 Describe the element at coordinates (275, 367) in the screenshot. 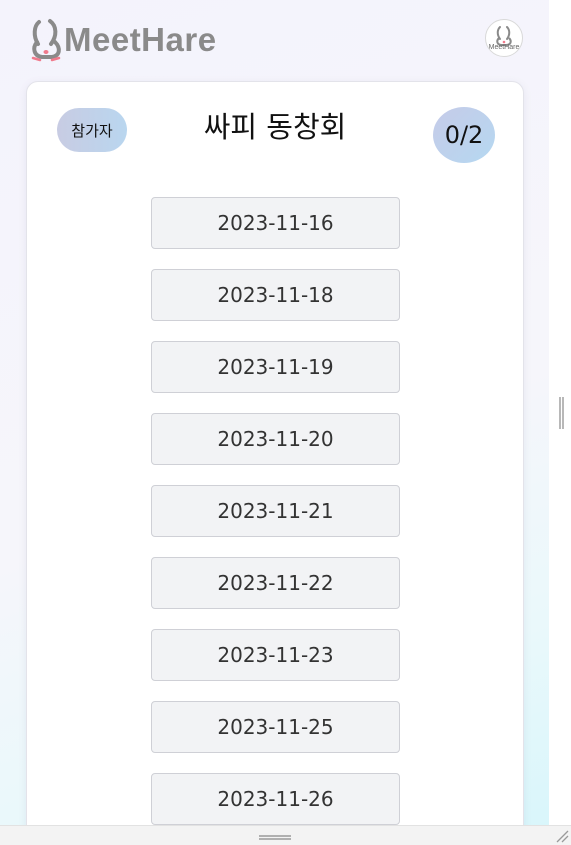

I see `date-button: 2023-11-19` at that location.